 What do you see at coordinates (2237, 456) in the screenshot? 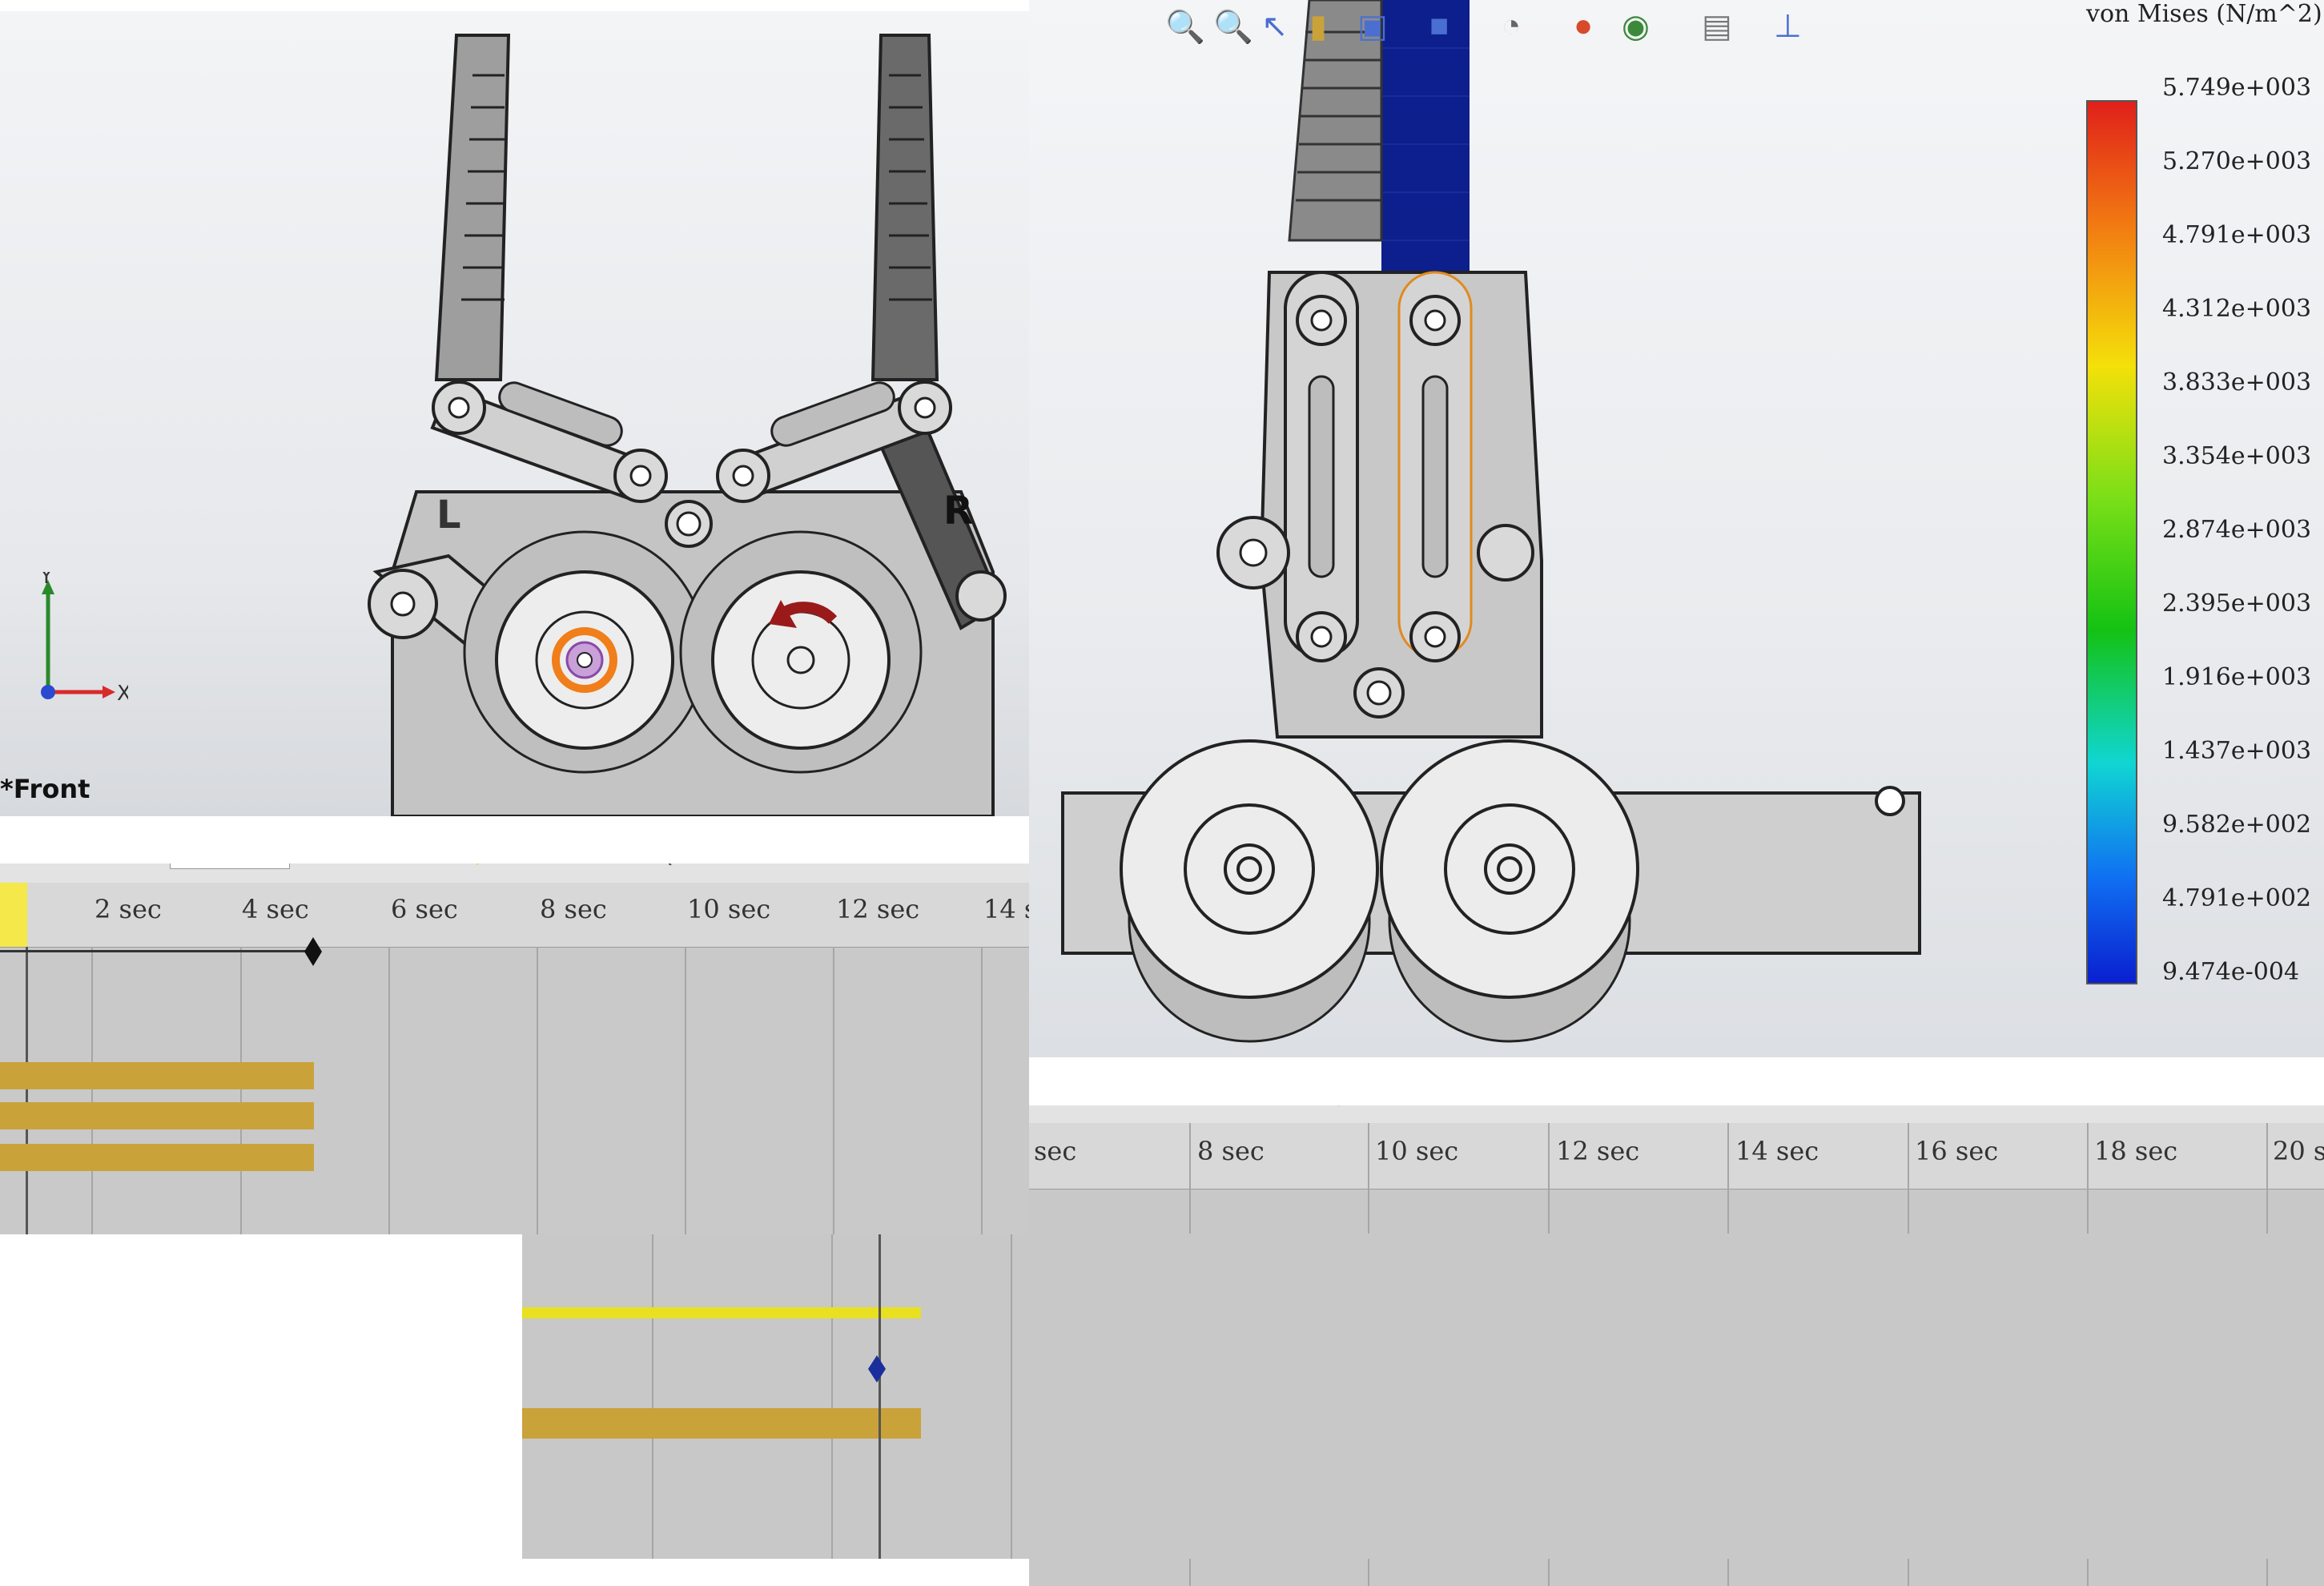
I see `legend-value: 3.354e+003` at bounding box center [2237, 456].